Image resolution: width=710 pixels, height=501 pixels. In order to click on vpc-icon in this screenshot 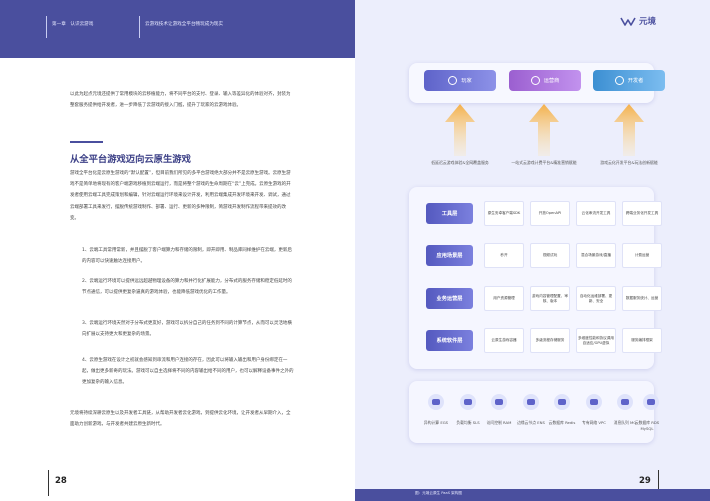, I will do `click(594, 402)`.